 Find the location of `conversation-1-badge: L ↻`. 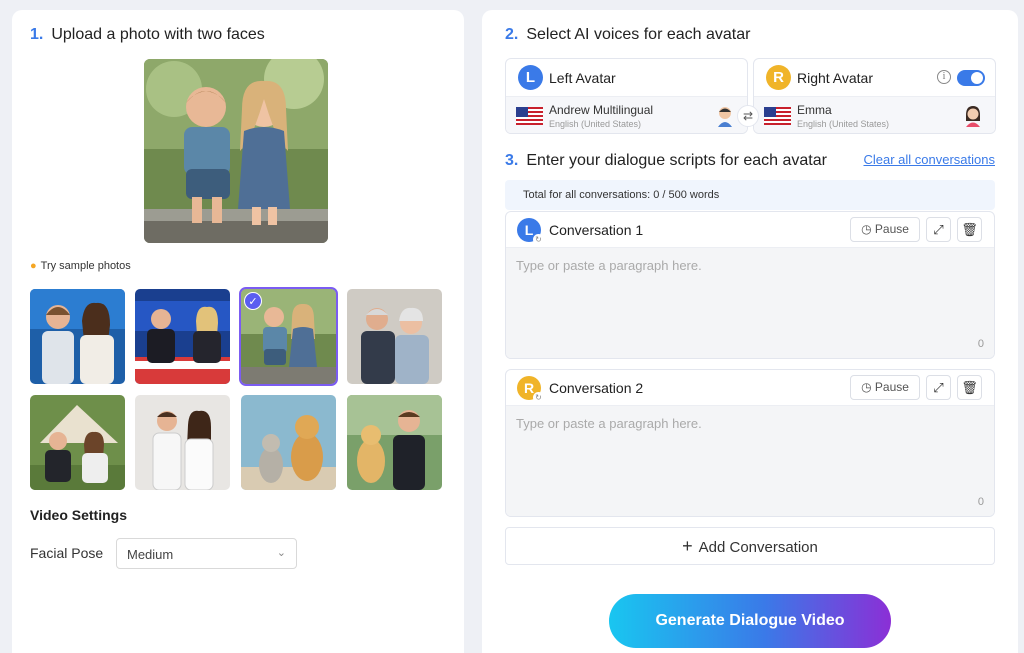

conversation-1-badge: L ↻ is located at coordinates (530, 231).